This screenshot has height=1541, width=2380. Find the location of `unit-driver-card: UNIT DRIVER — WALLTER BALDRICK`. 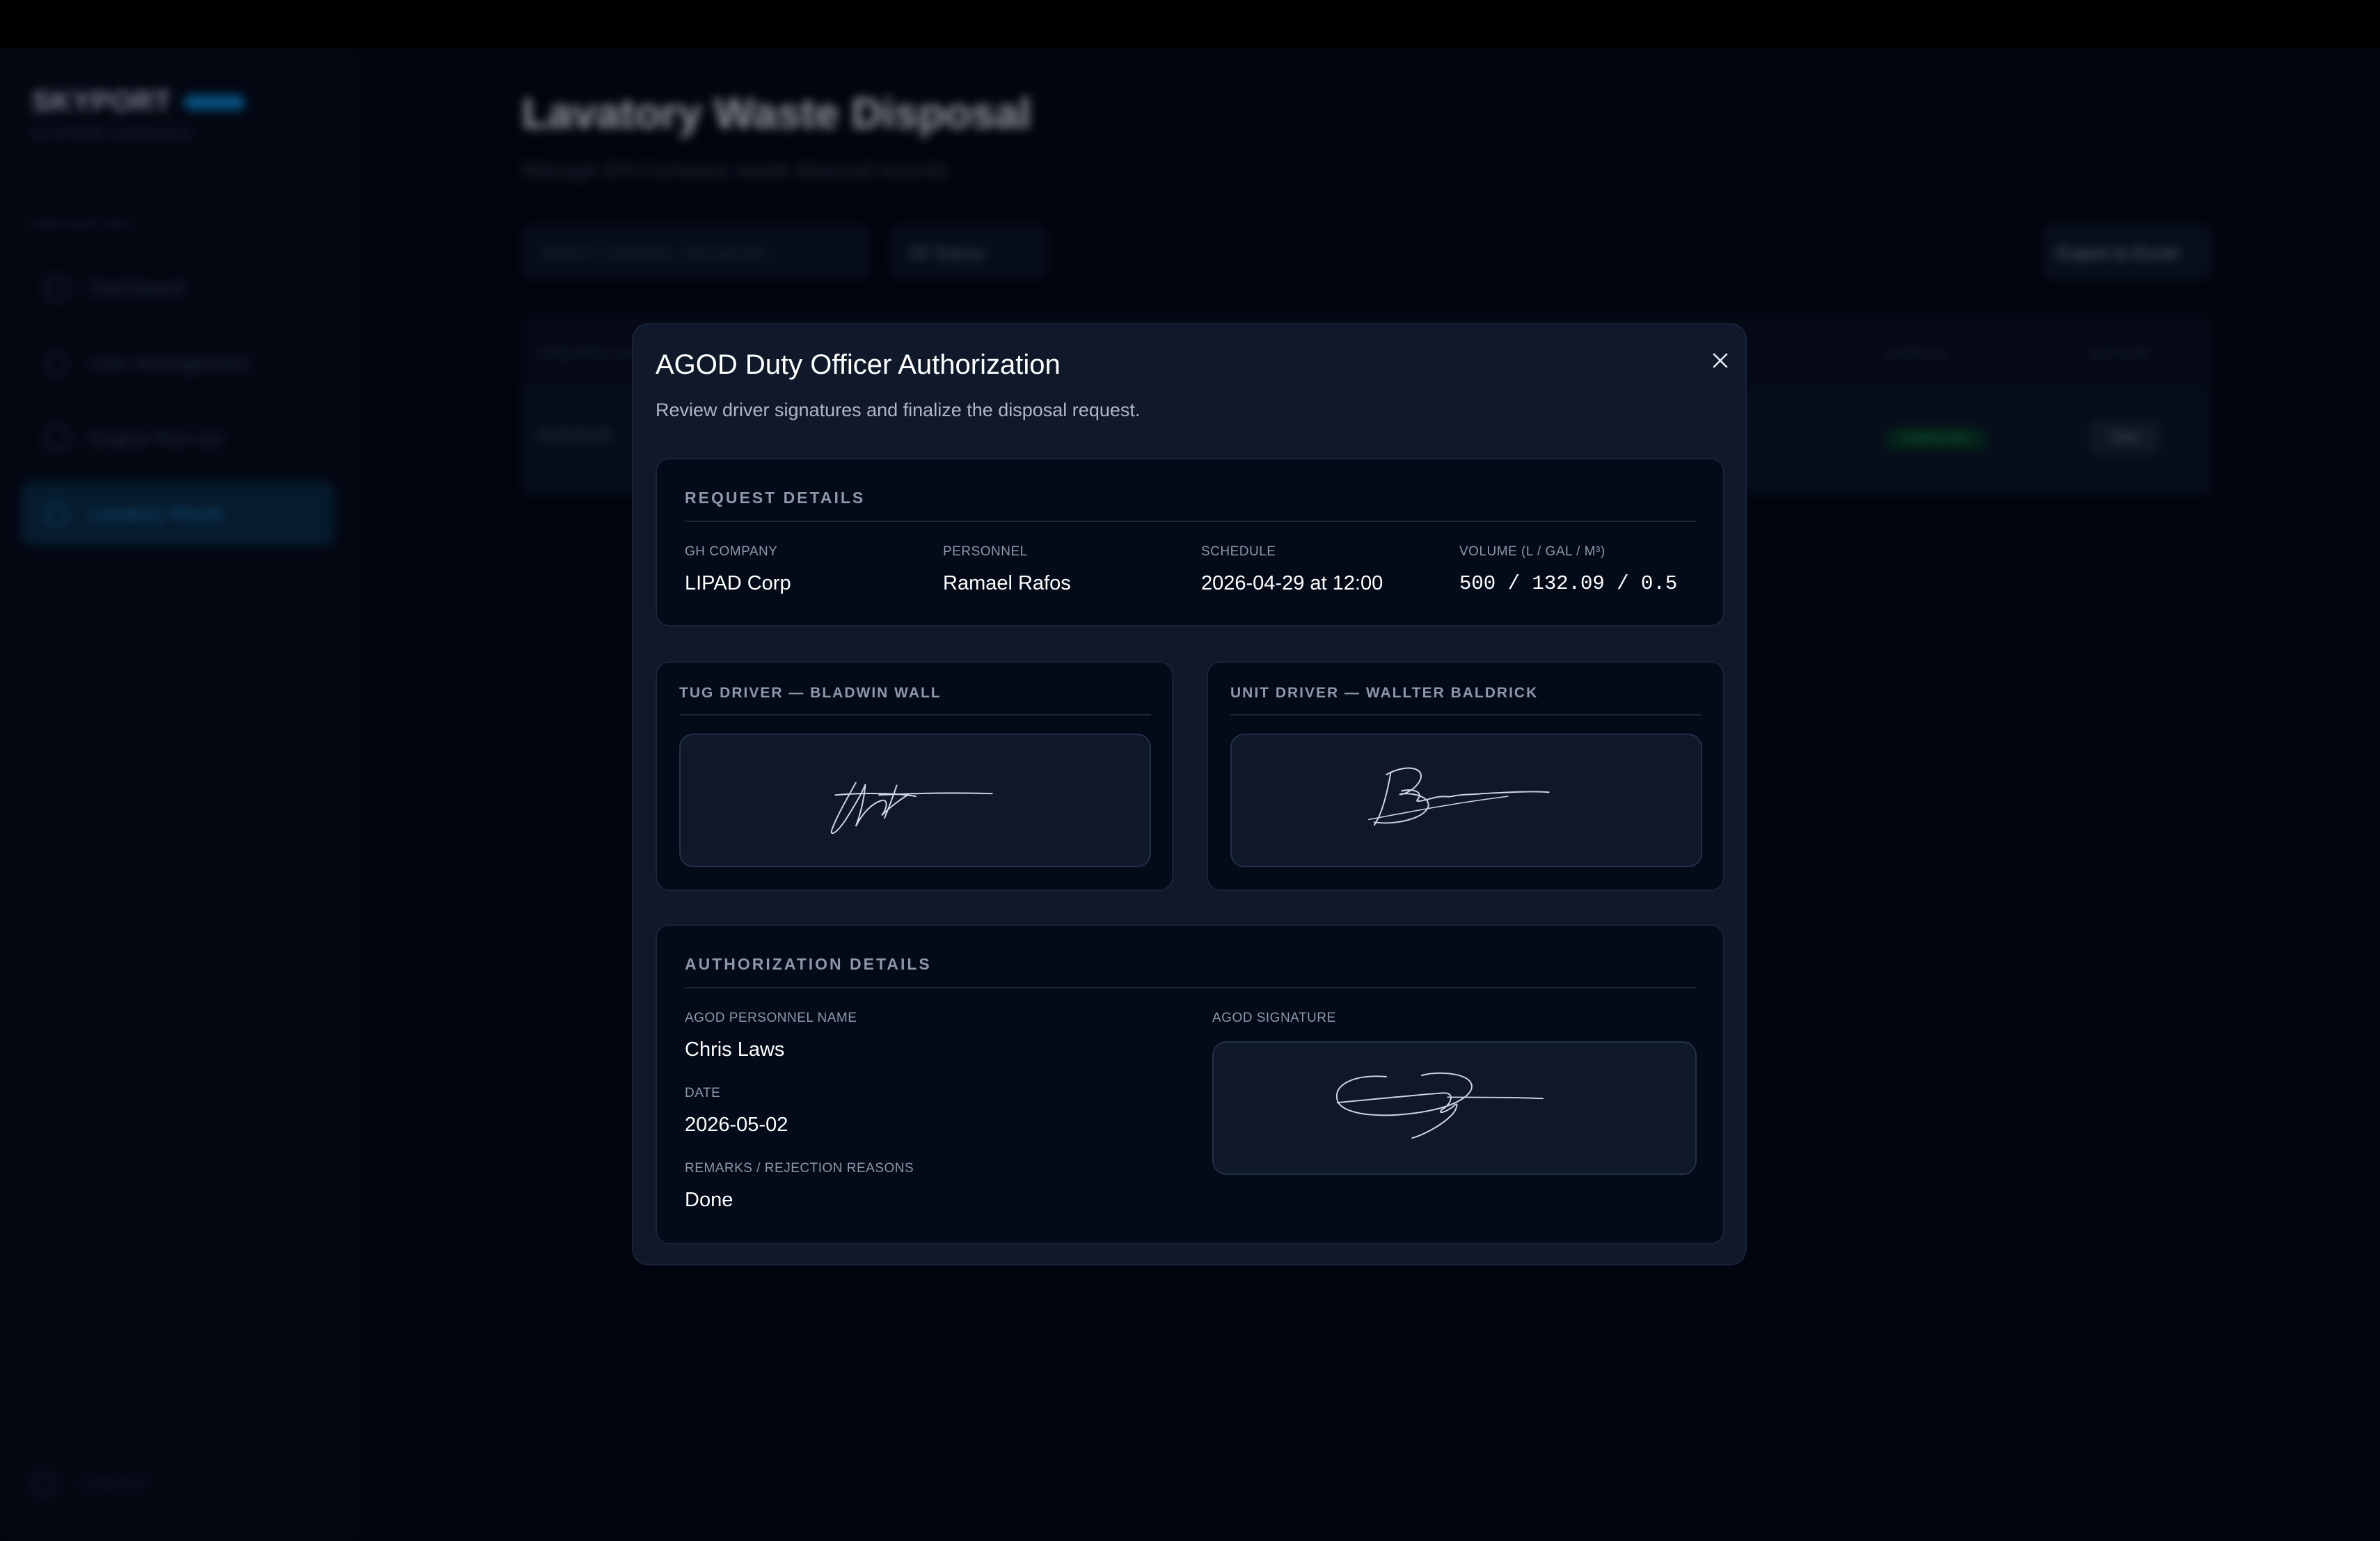

unit-driver-card: UNIT DRIVER — WALLTER BALDRICK is located at coordinates (1465, 776).